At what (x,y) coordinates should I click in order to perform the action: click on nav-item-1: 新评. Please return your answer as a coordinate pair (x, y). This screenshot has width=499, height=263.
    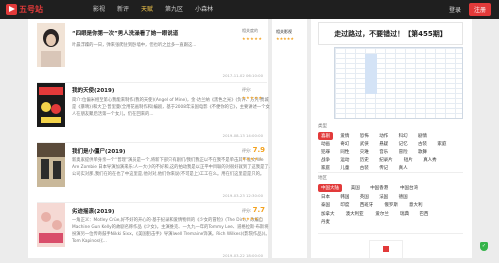
    Looking at the image, I should click on (123, 9).